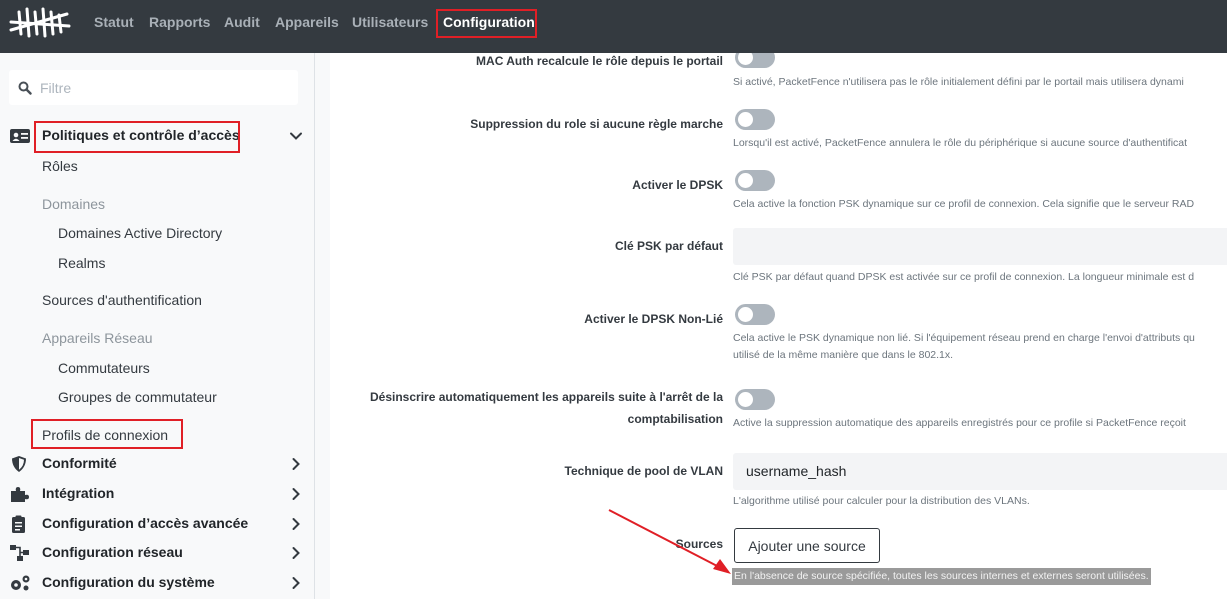 The height and width of the screenshot is (599, 1227). I want to click on network-icon, so click(19, 553).